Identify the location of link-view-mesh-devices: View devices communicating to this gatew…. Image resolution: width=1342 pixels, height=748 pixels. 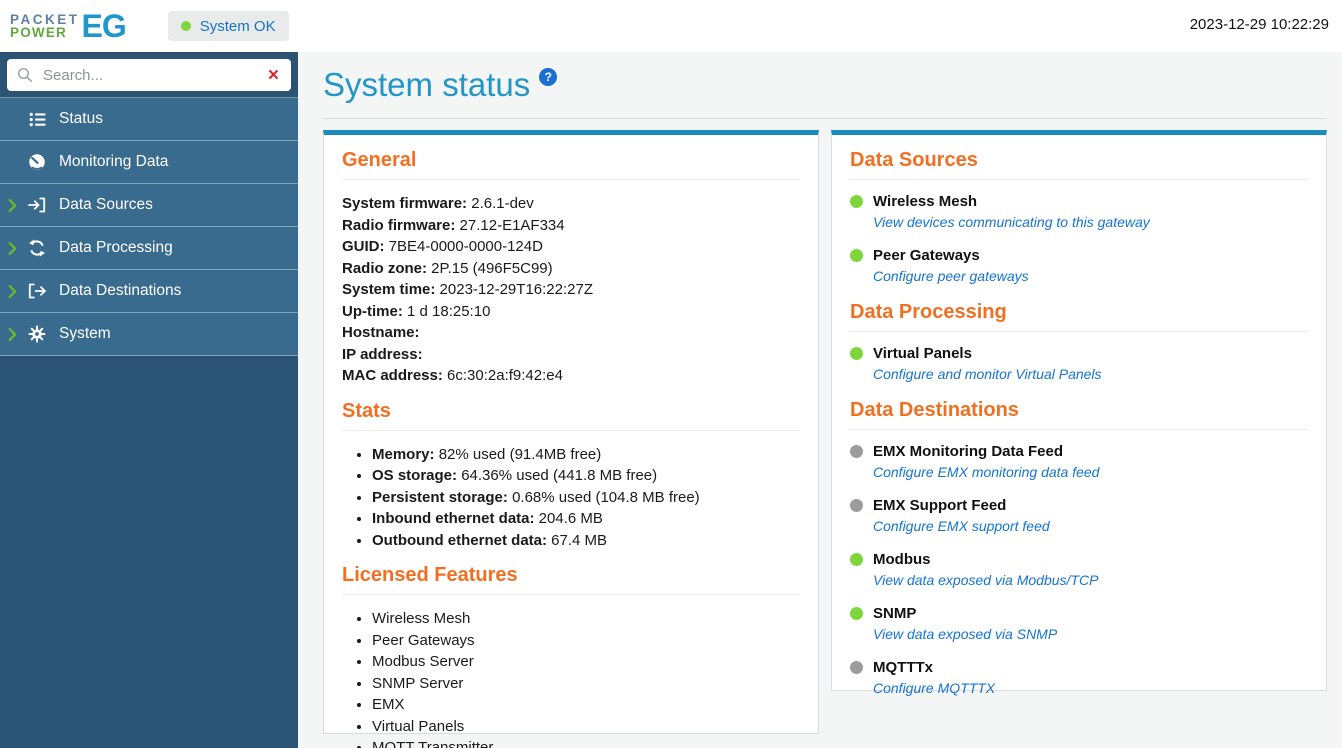
(1011, 222).